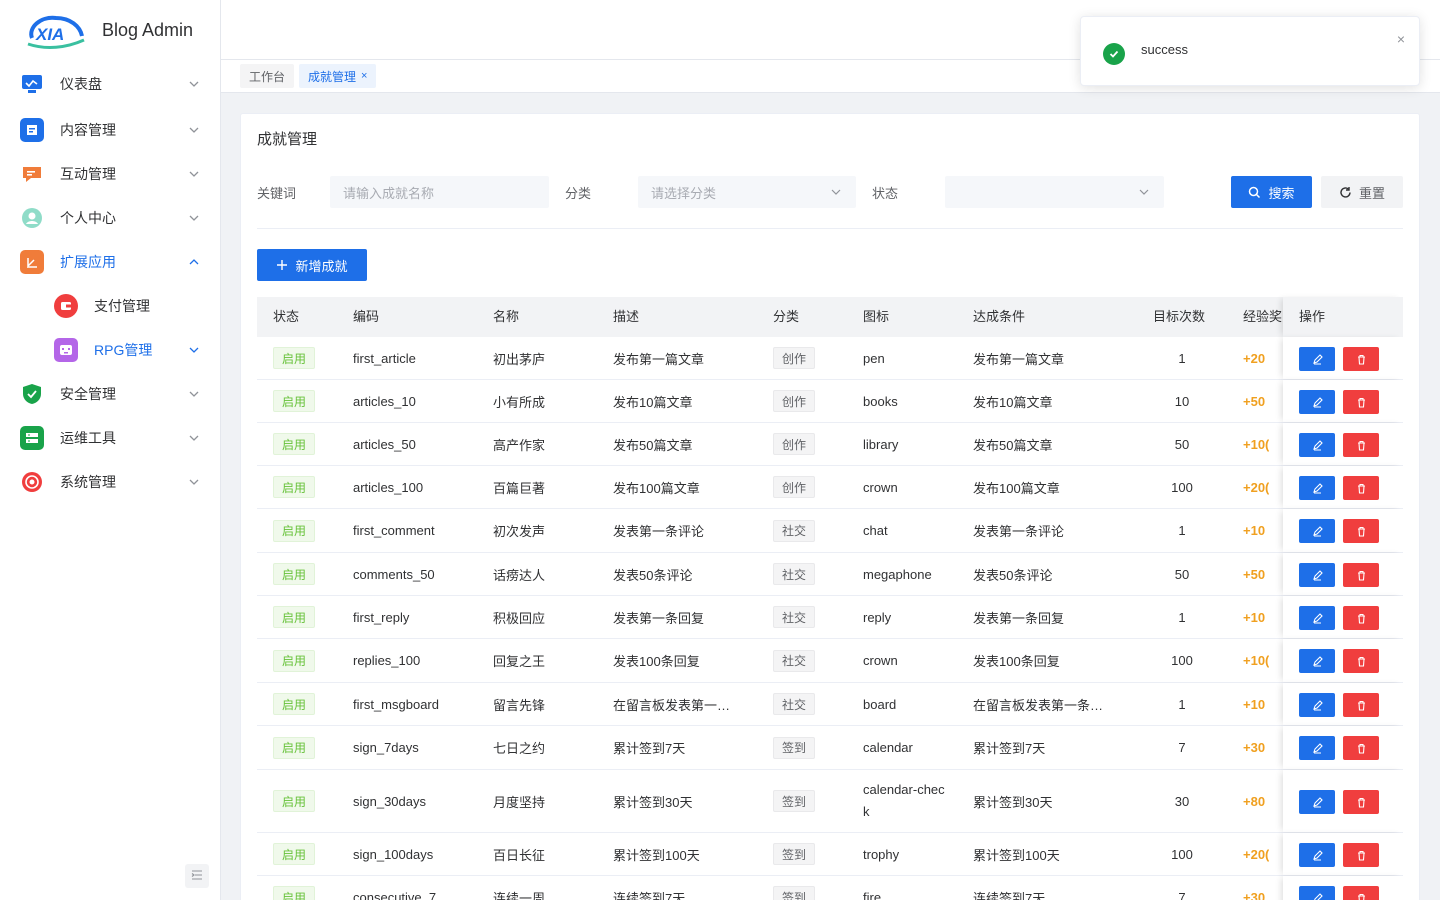 The width and height of the screenshot is (1440, 900). I want to click on sidebar-item-security: 安全管理, so click(110, 394).